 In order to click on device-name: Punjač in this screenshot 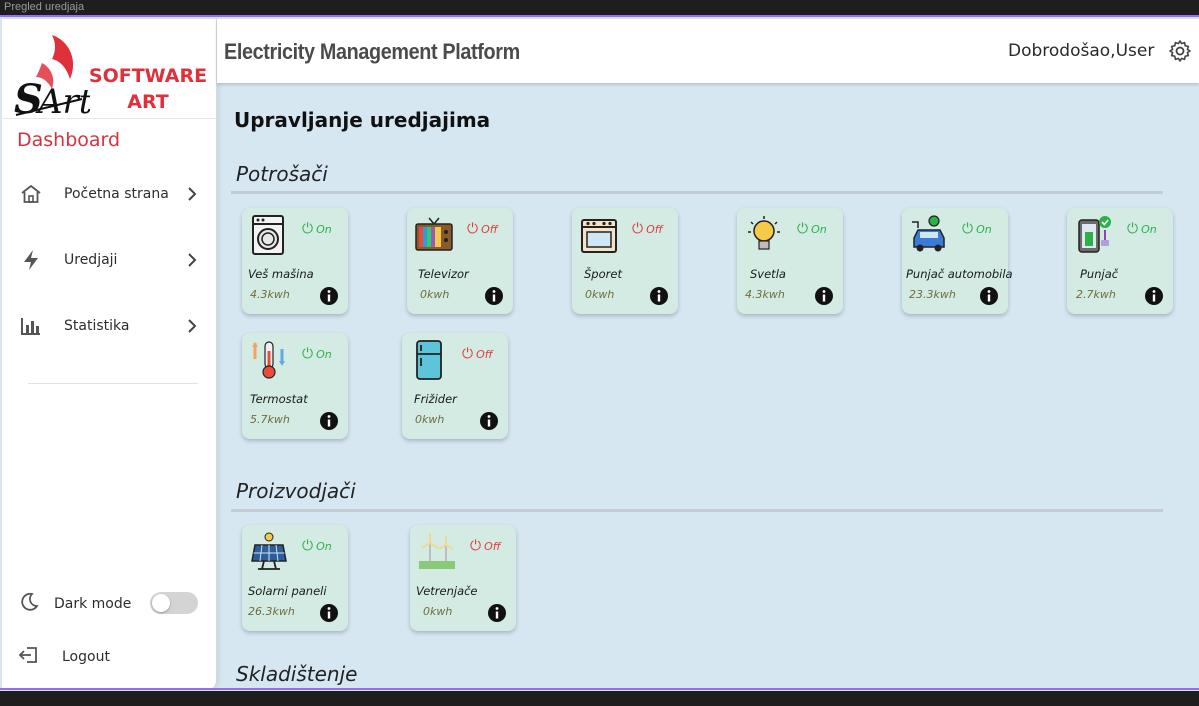, I will do `click(1099, 274)`.